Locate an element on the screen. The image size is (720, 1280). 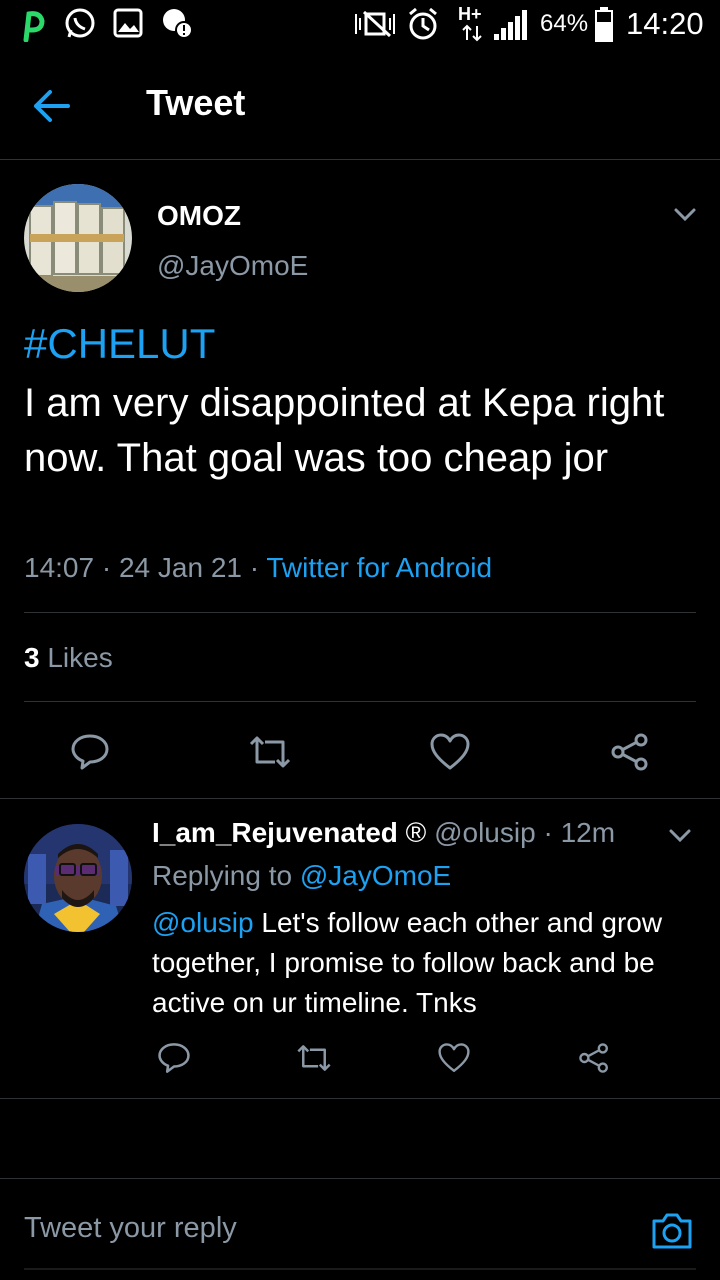
likes-divider is located at coordinates (360, 701).